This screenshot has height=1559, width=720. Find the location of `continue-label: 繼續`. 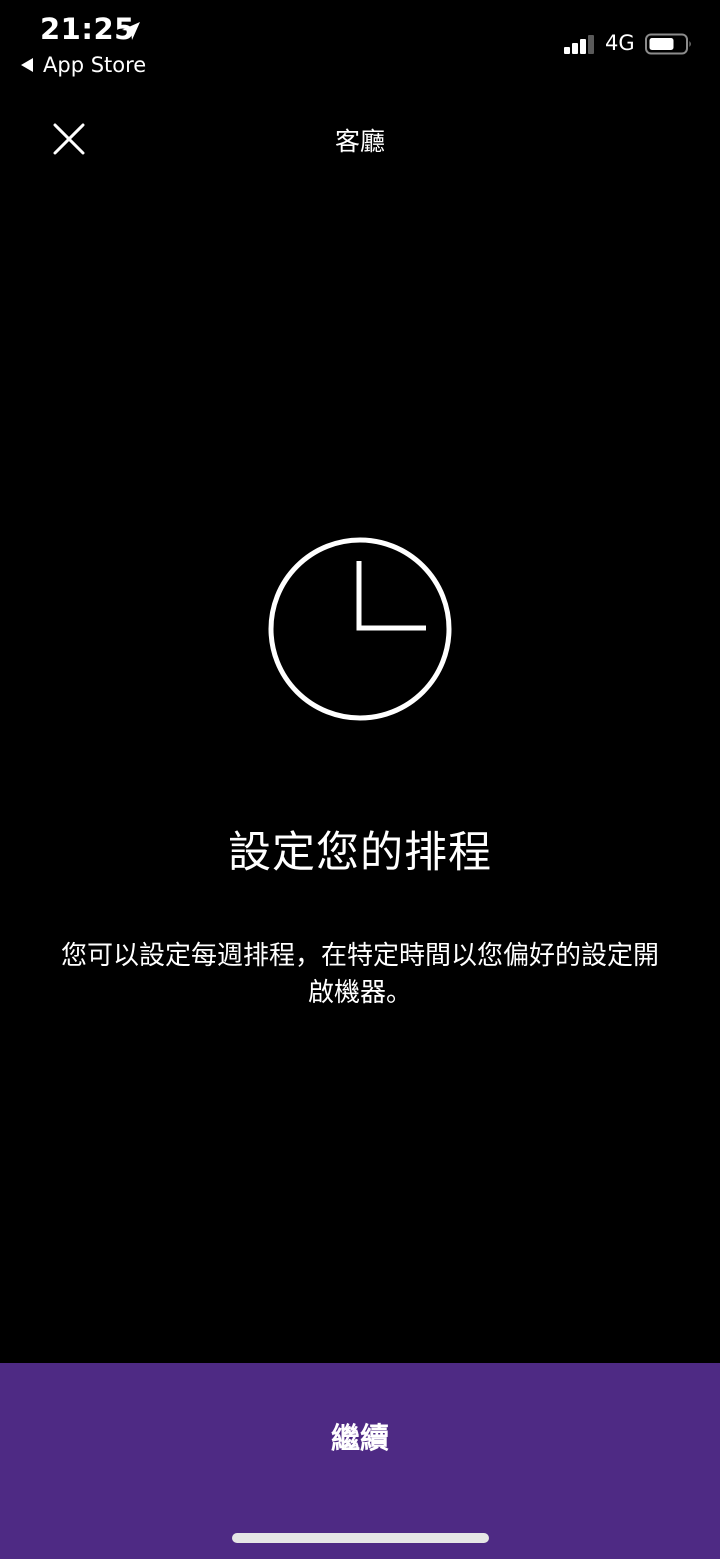

continue-label: 繼續 is located at coordinates (359, 1438).